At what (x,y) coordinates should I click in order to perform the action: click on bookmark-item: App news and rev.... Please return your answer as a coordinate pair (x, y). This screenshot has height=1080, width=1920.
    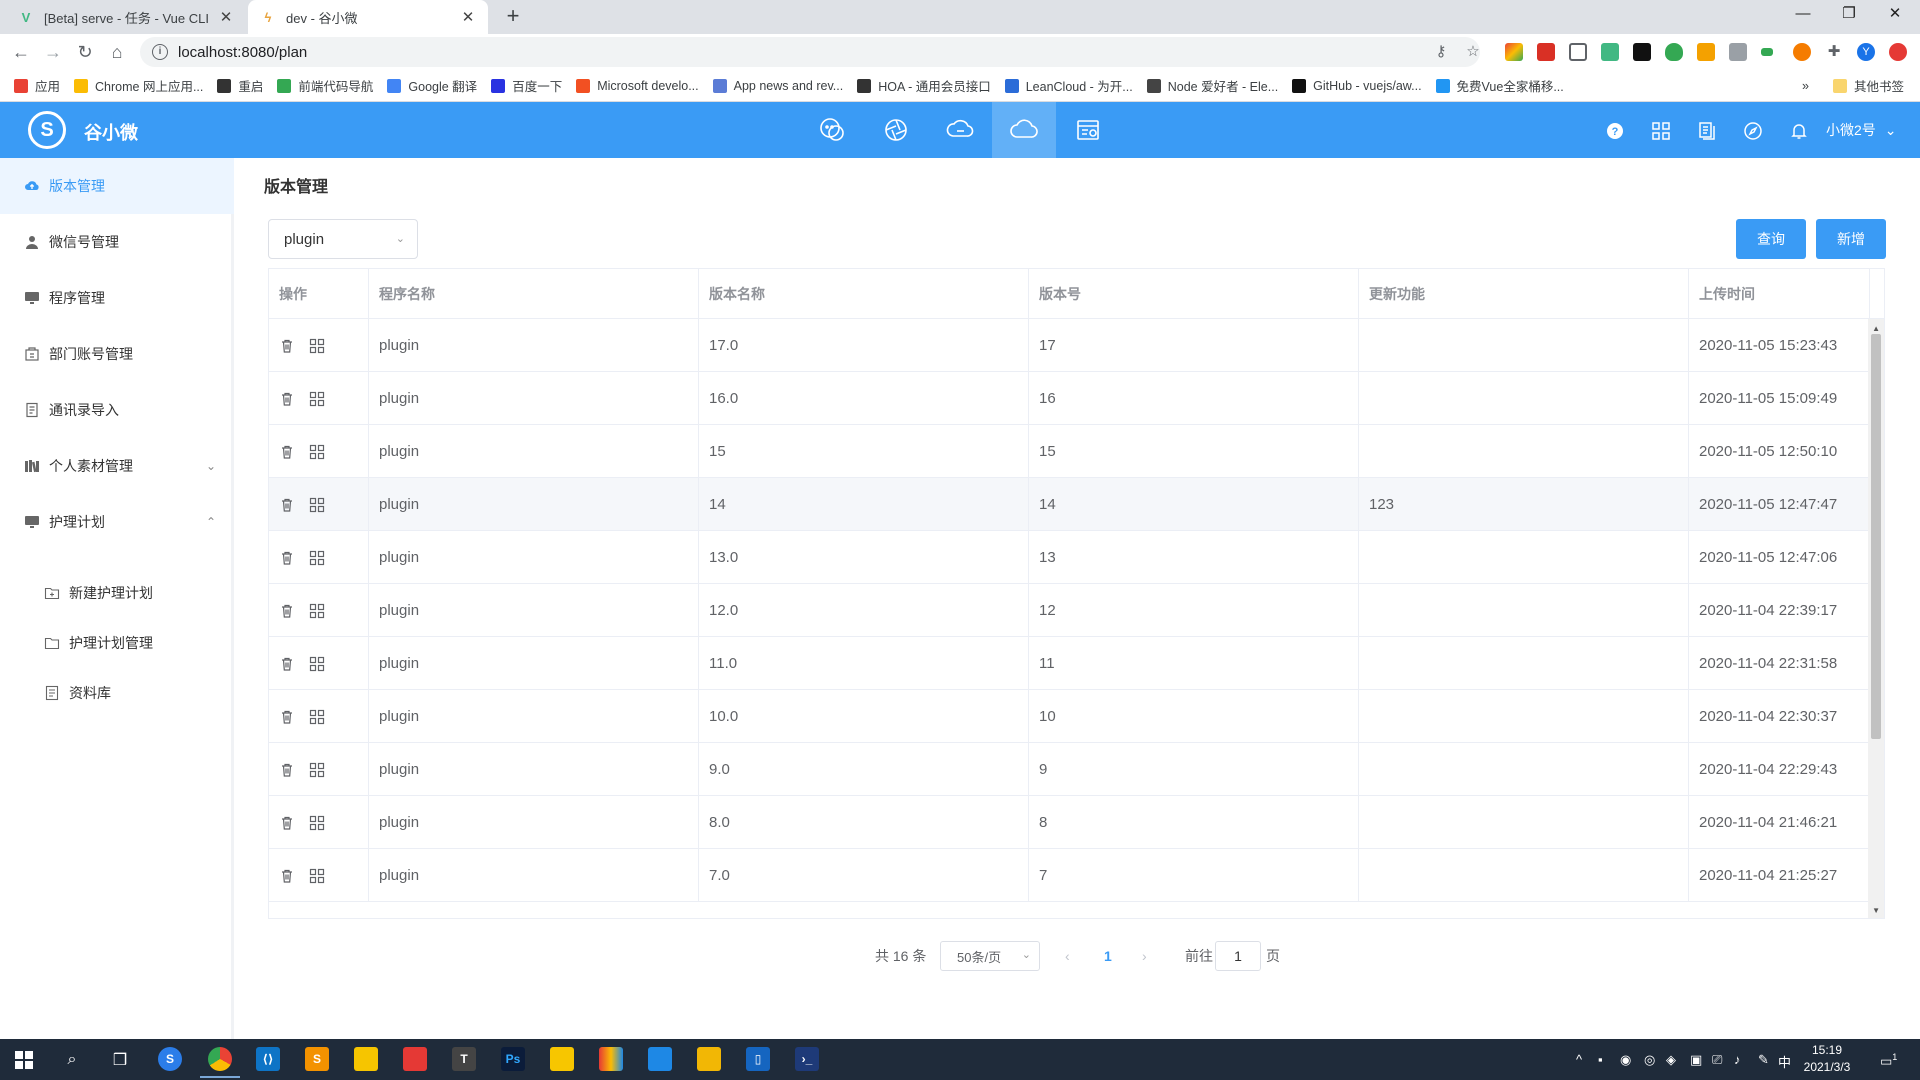
    Looking at the image, I should click on (777, 85).